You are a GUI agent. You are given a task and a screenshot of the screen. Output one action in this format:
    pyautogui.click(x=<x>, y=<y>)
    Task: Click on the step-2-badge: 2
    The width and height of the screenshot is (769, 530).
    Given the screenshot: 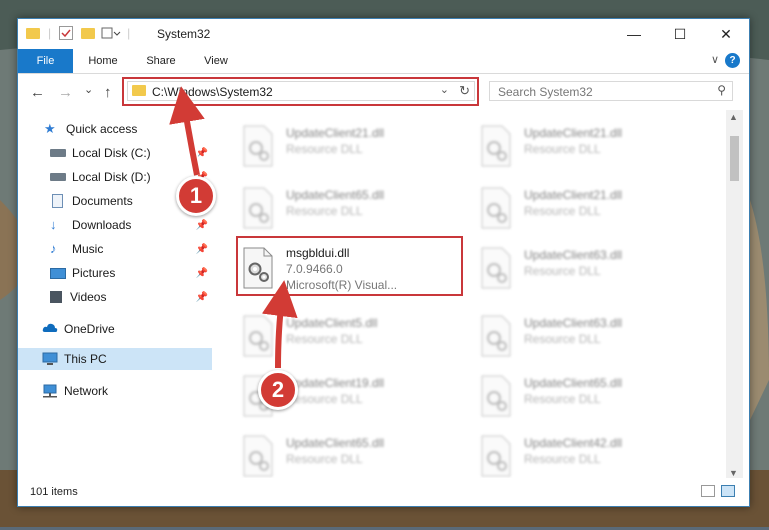 What is the action you would take?
    pyautogui.click(x=278, y=390)
    